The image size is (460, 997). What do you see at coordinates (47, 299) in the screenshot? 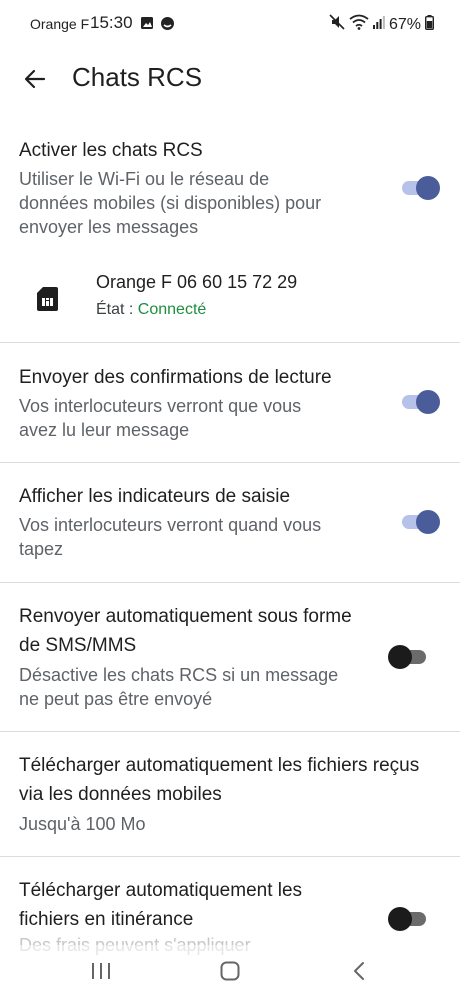
I see `sim-card-icon` at bounding box center [47, 299].